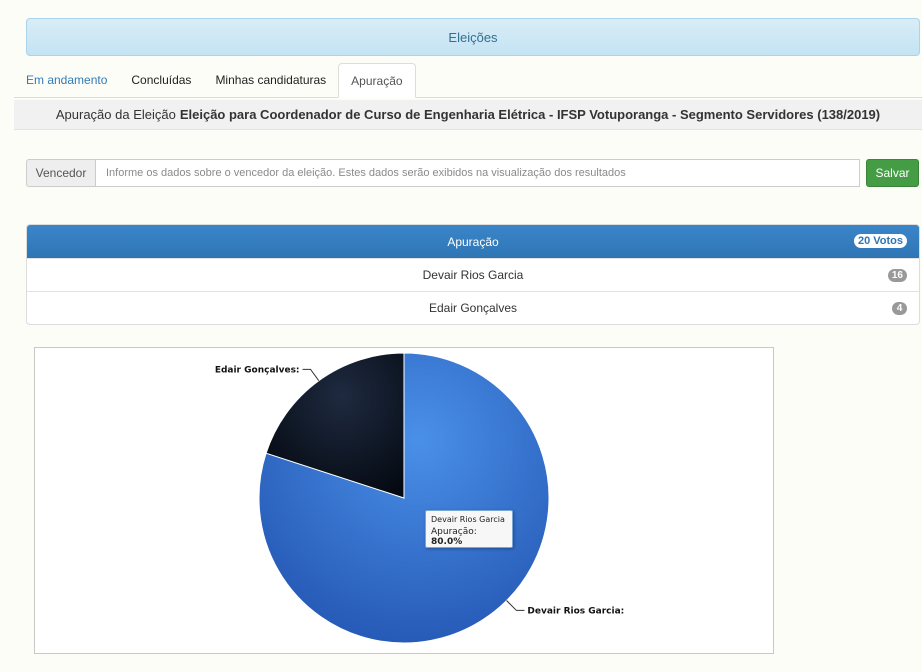  I want to click on save-button: Salvar, so click(892, 173).